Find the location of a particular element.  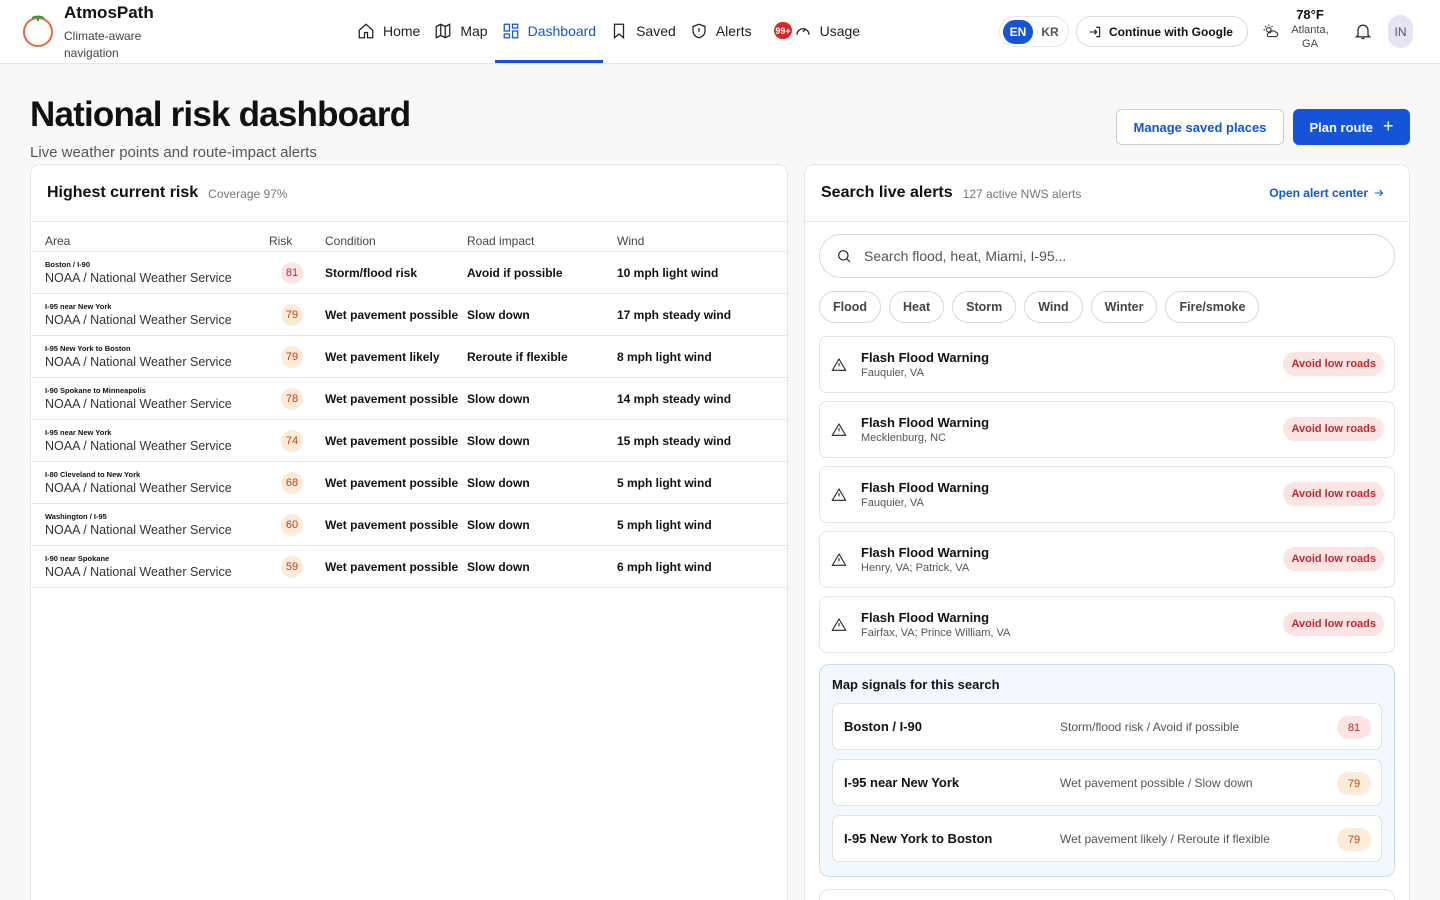

plan-route-button: Plan route + is located at coordinates (1351, 127).